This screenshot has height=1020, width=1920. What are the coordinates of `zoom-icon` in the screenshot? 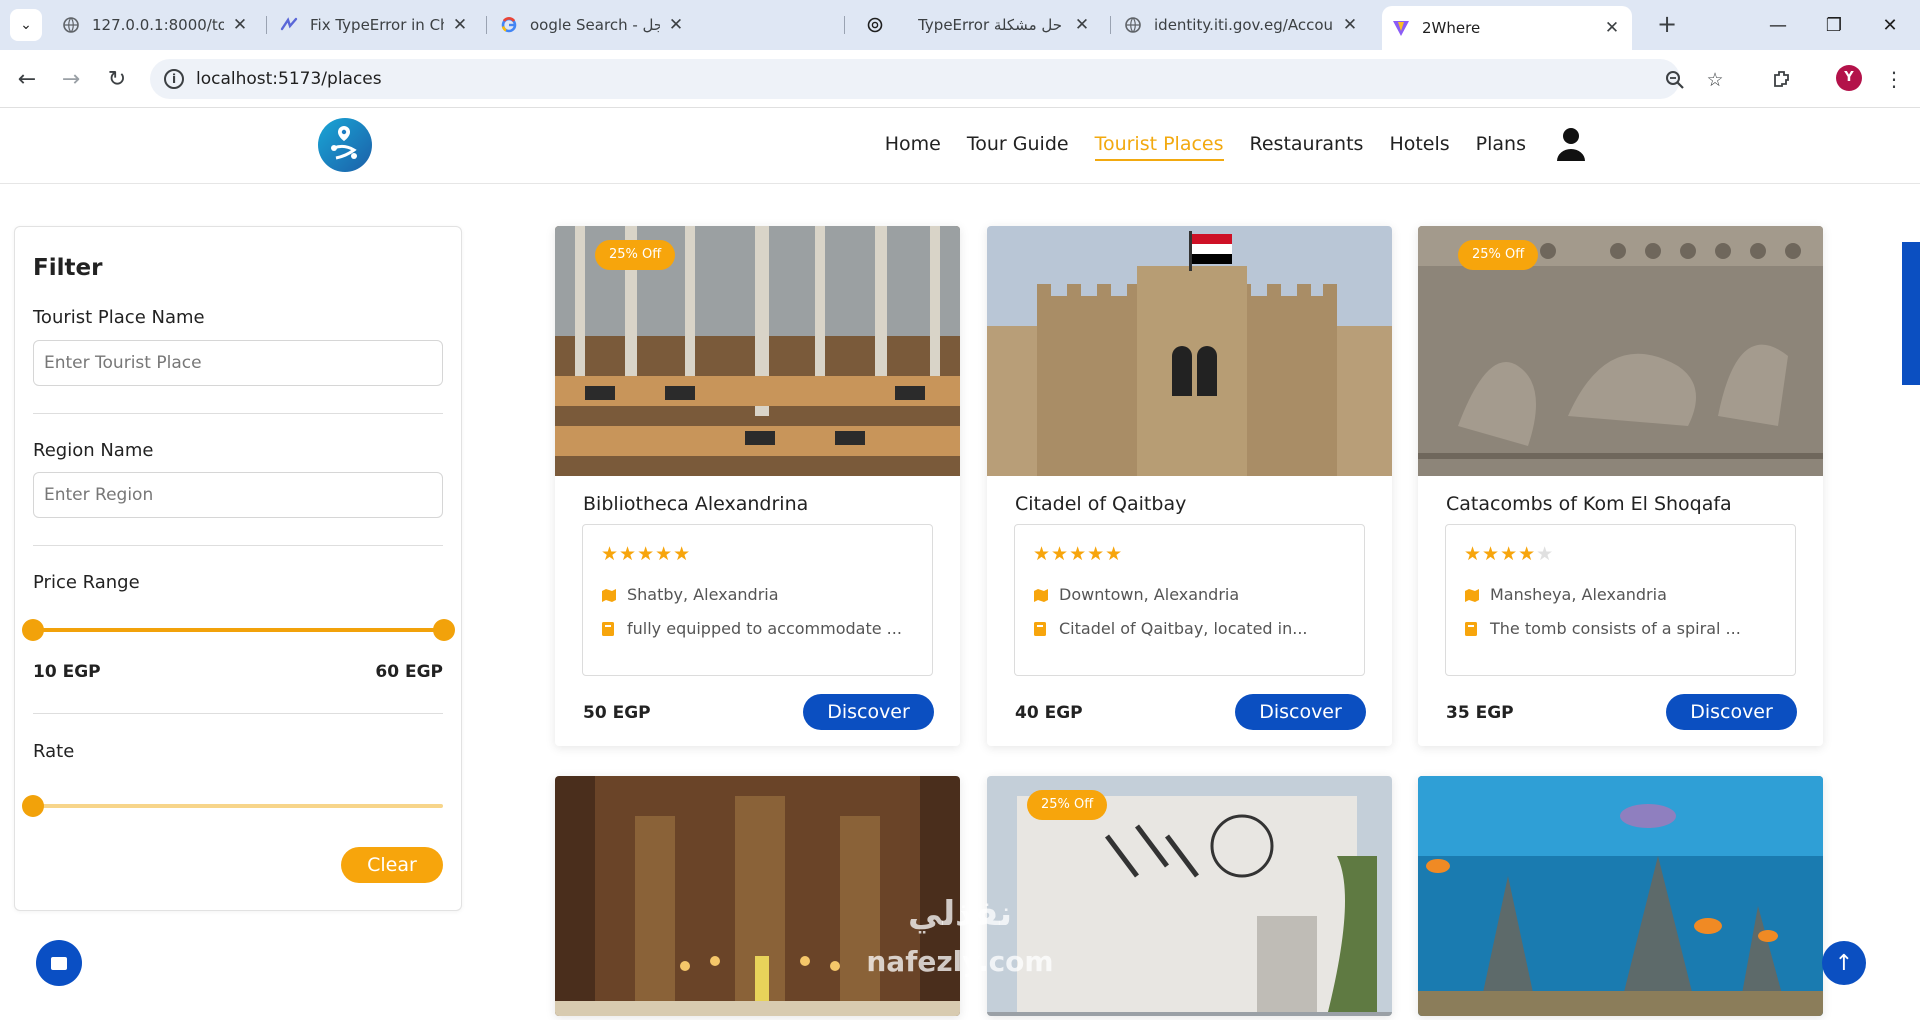 It's located at (1675, 80).